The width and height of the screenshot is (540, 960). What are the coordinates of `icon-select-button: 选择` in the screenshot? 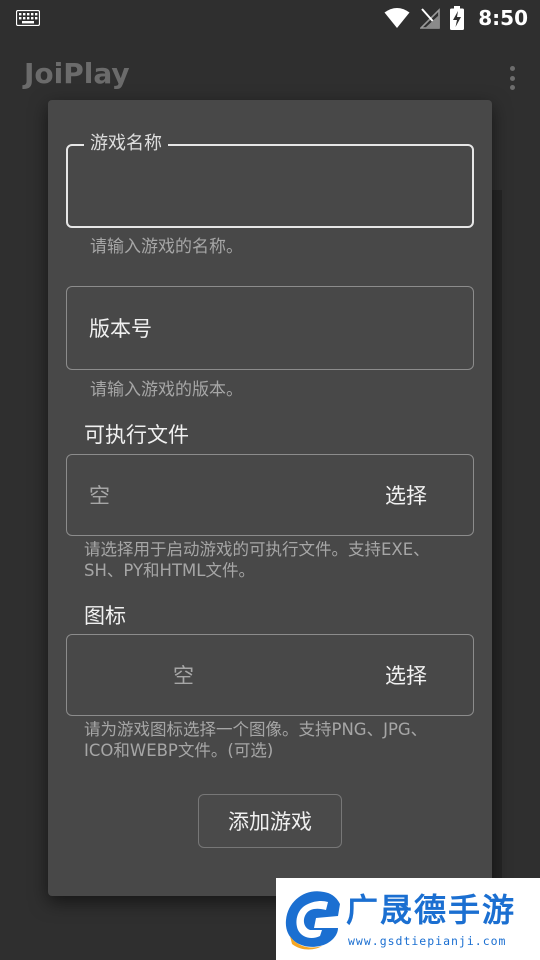 It's located at (406, 675).